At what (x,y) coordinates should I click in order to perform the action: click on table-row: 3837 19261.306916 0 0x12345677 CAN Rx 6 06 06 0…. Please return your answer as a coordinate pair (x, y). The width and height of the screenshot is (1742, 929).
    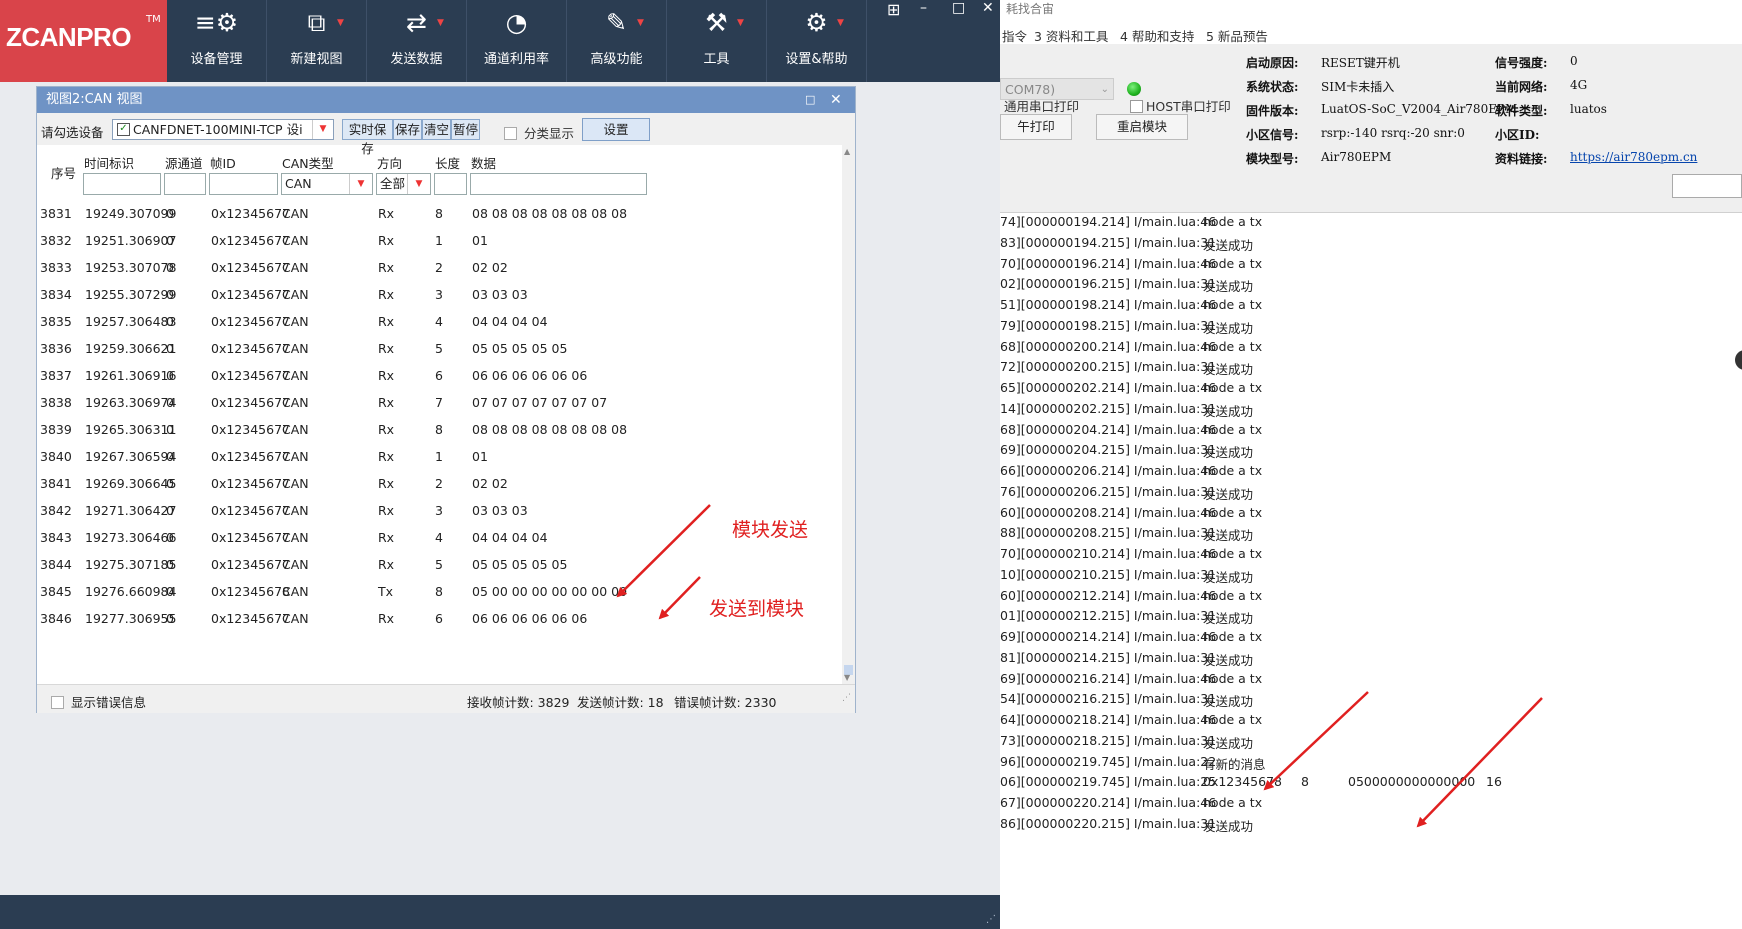
    Looking at the image, I should click on (439, 377).